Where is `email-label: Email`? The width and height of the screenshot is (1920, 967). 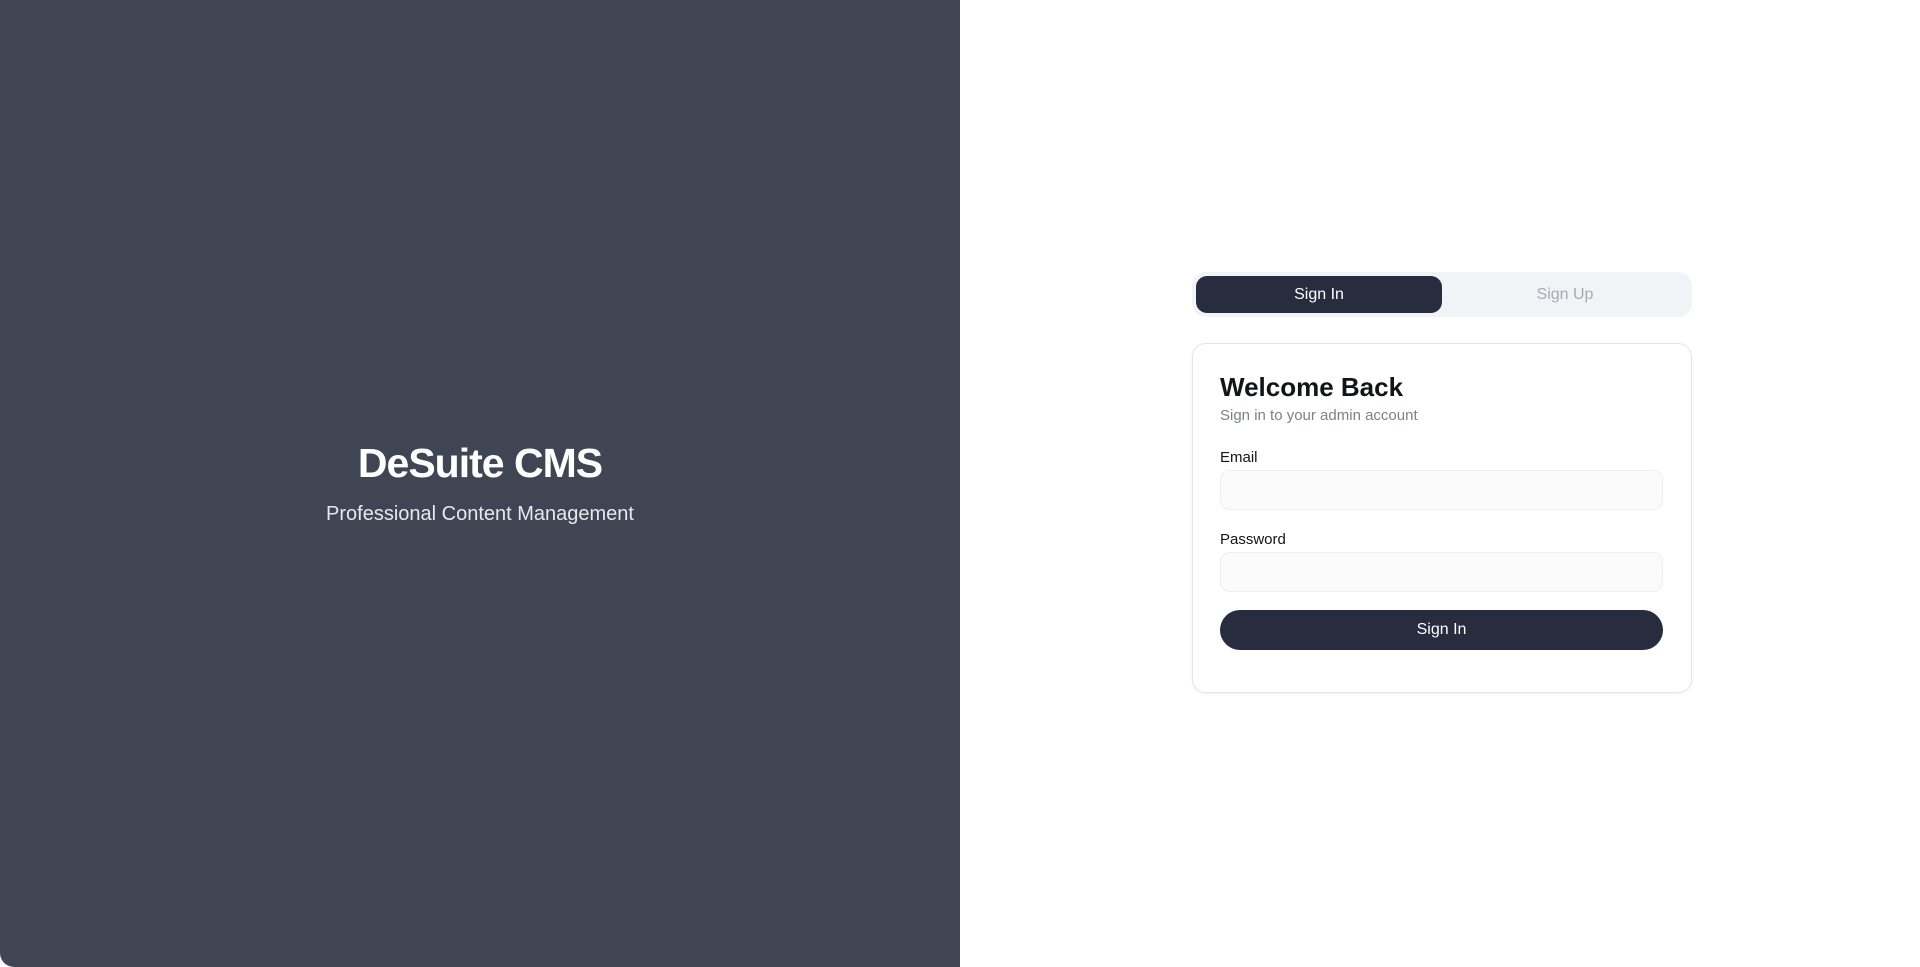 email-label: Email is located at coordinates (1239, 458).